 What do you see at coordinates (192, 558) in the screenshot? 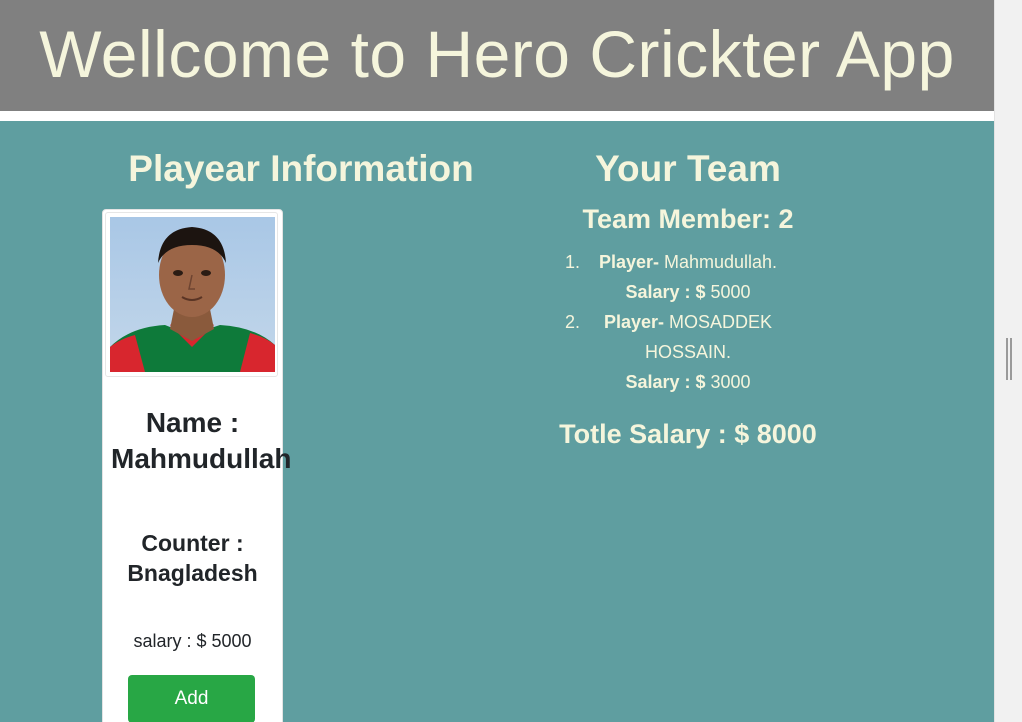
I see `player-country: Counter : Bnagladesh` at bounding box center [192, 558].